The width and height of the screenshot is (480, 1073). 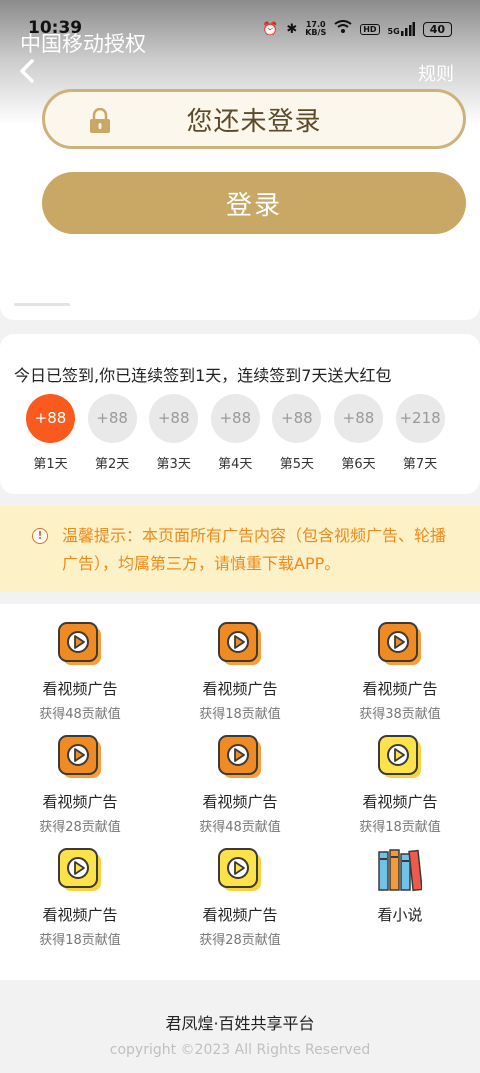 I want to click on task-tile: 看小说, so click(x=400, y=886).